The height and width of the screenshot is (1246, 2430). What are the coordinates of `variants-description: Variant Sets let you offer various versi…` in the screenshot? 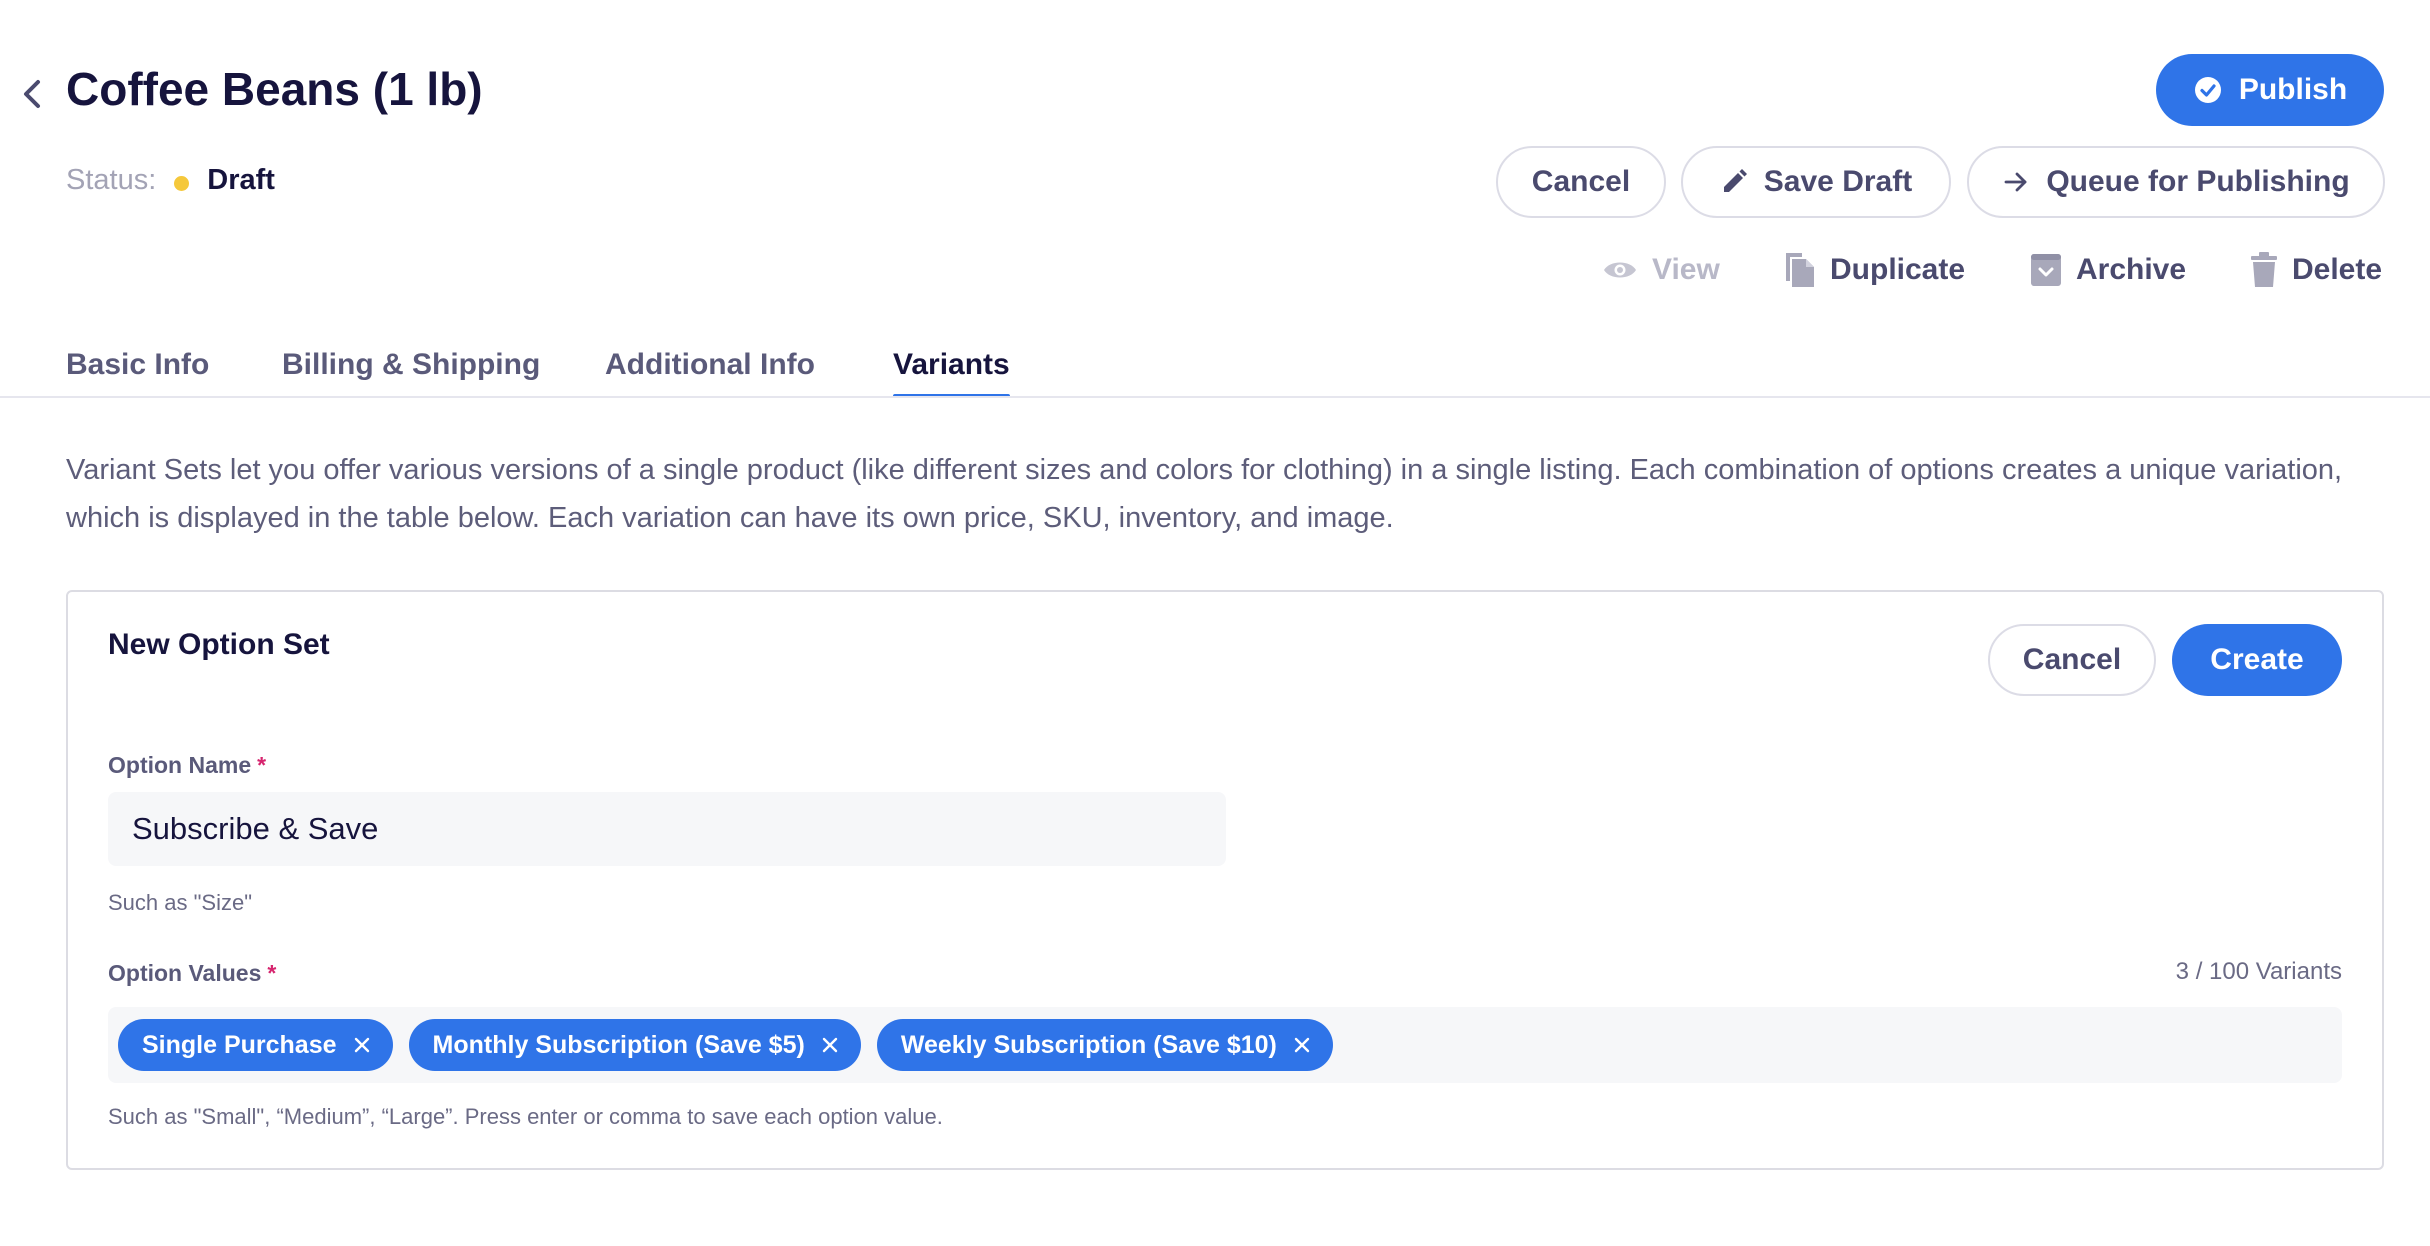 It's located at (1204, 494).